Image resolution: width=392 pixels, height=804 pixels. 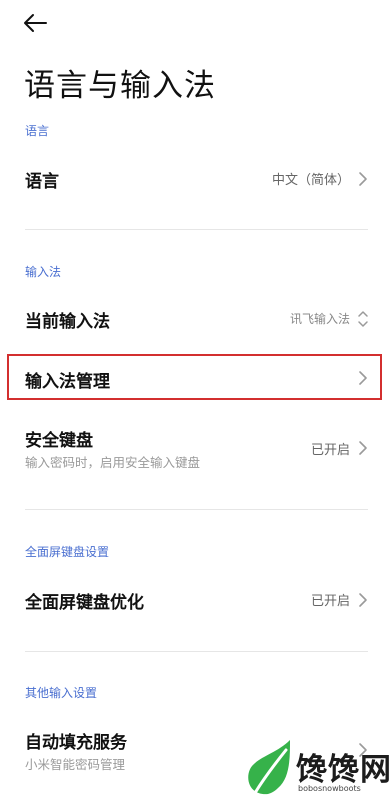 I want to click on back-arrow-icon, so click(x=35, y=23).